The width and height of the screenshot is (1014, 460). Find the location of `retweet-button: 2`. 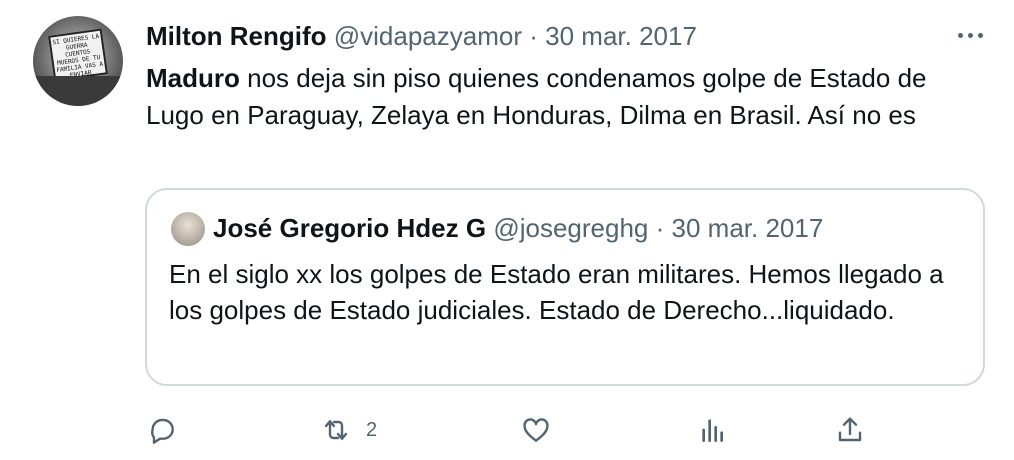

retweet-button: 2 is located at coordinates (348, 430).